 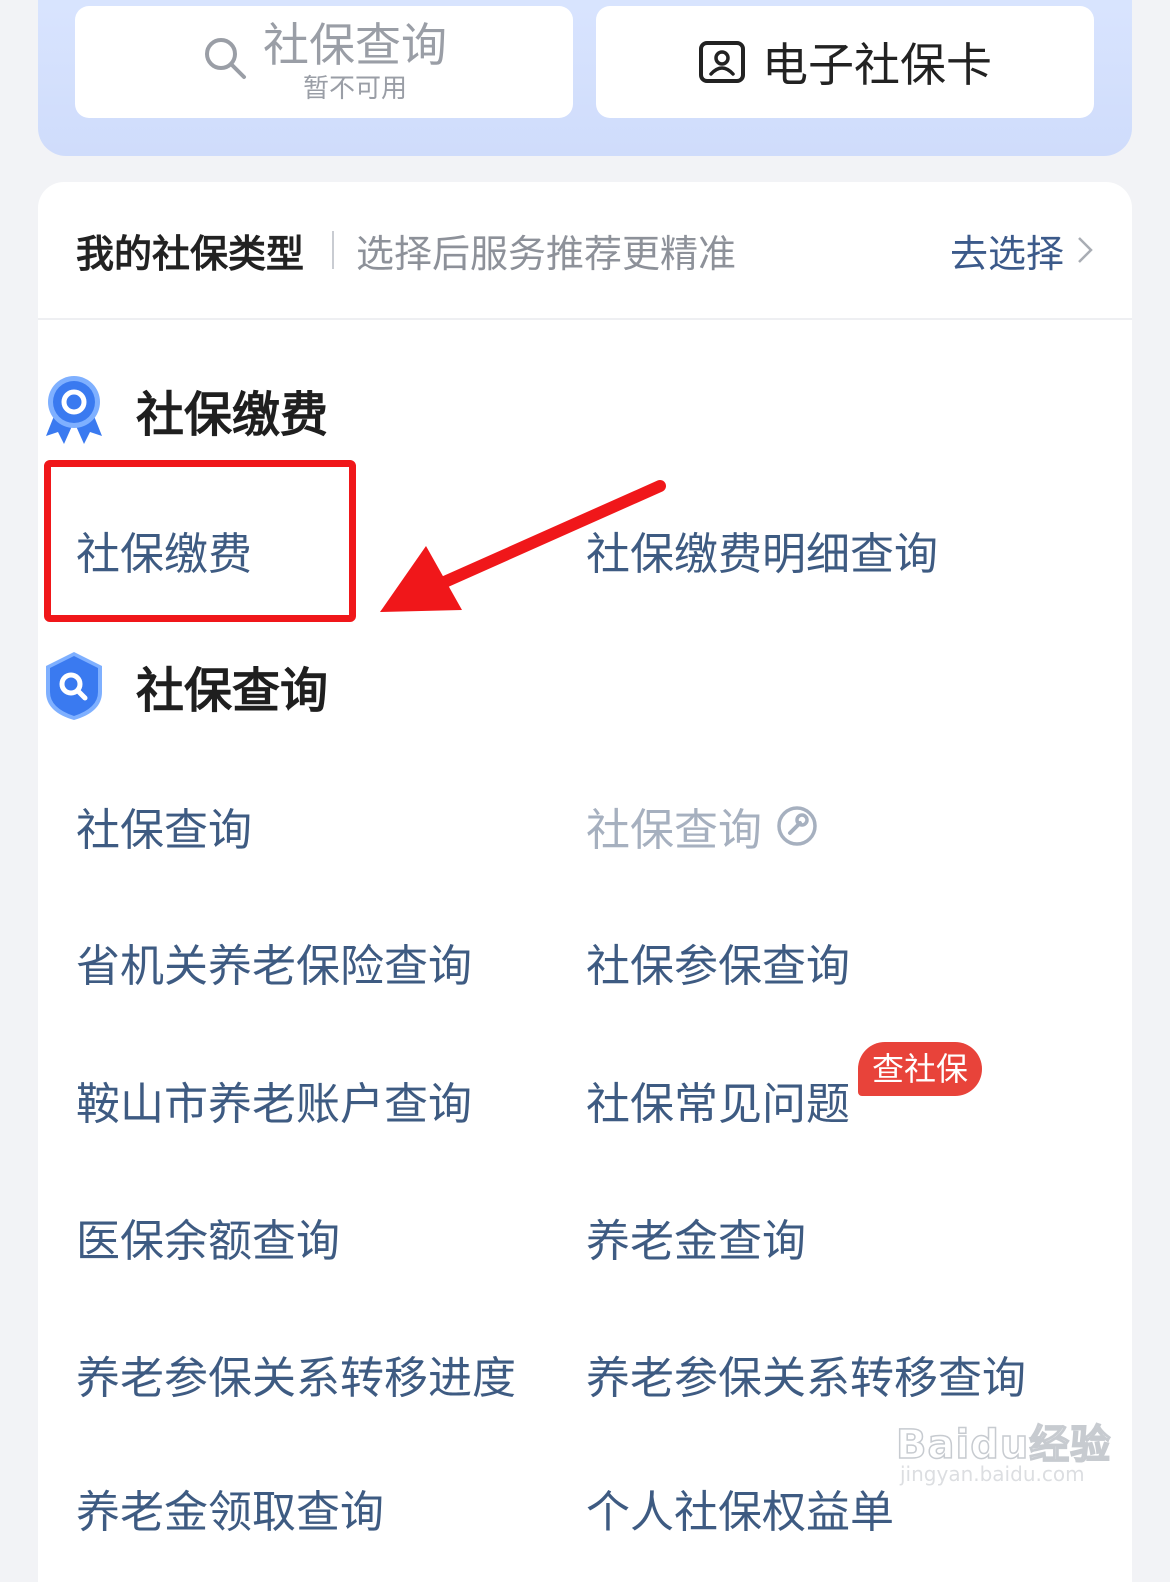 I want to click on section-payment-header: 社保缴费, so click(x=184, y=410).